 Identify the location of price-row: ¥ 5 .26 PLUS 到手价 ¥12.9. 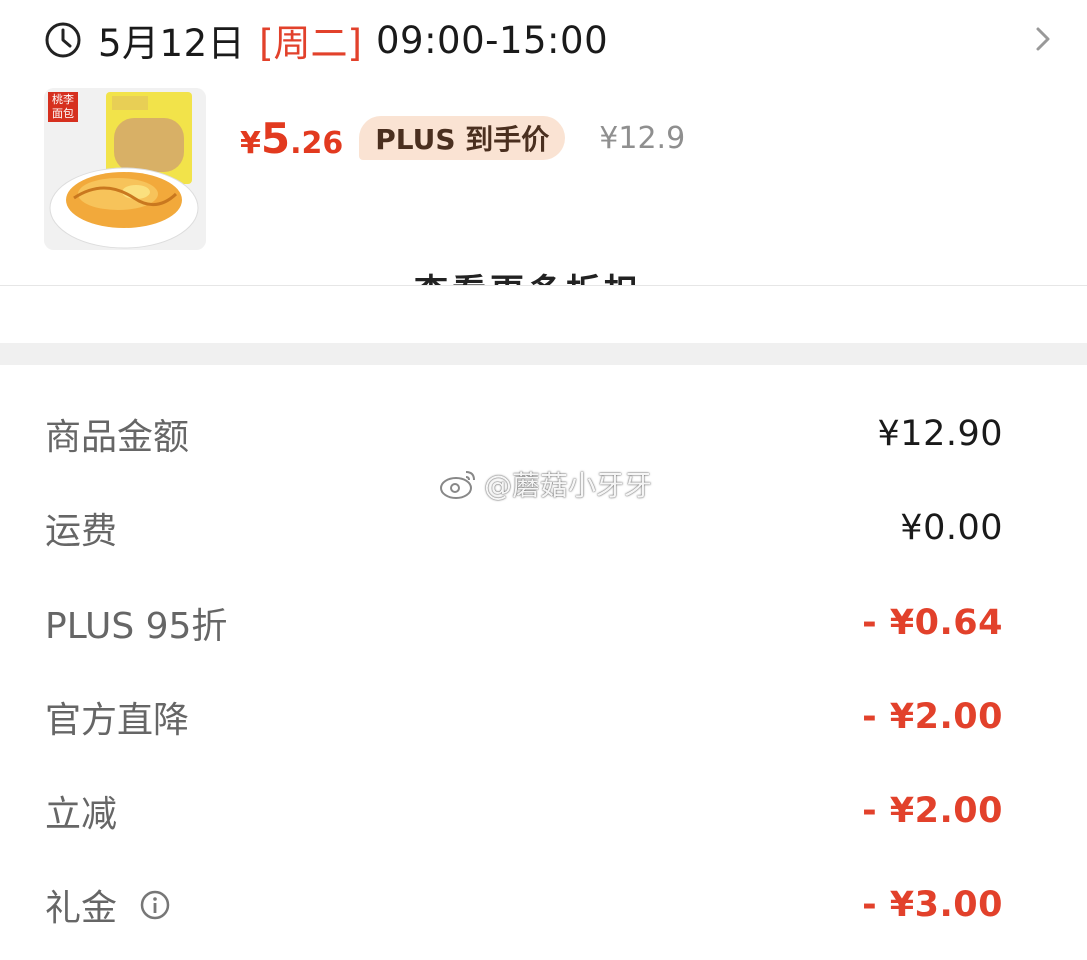
(462, 138).